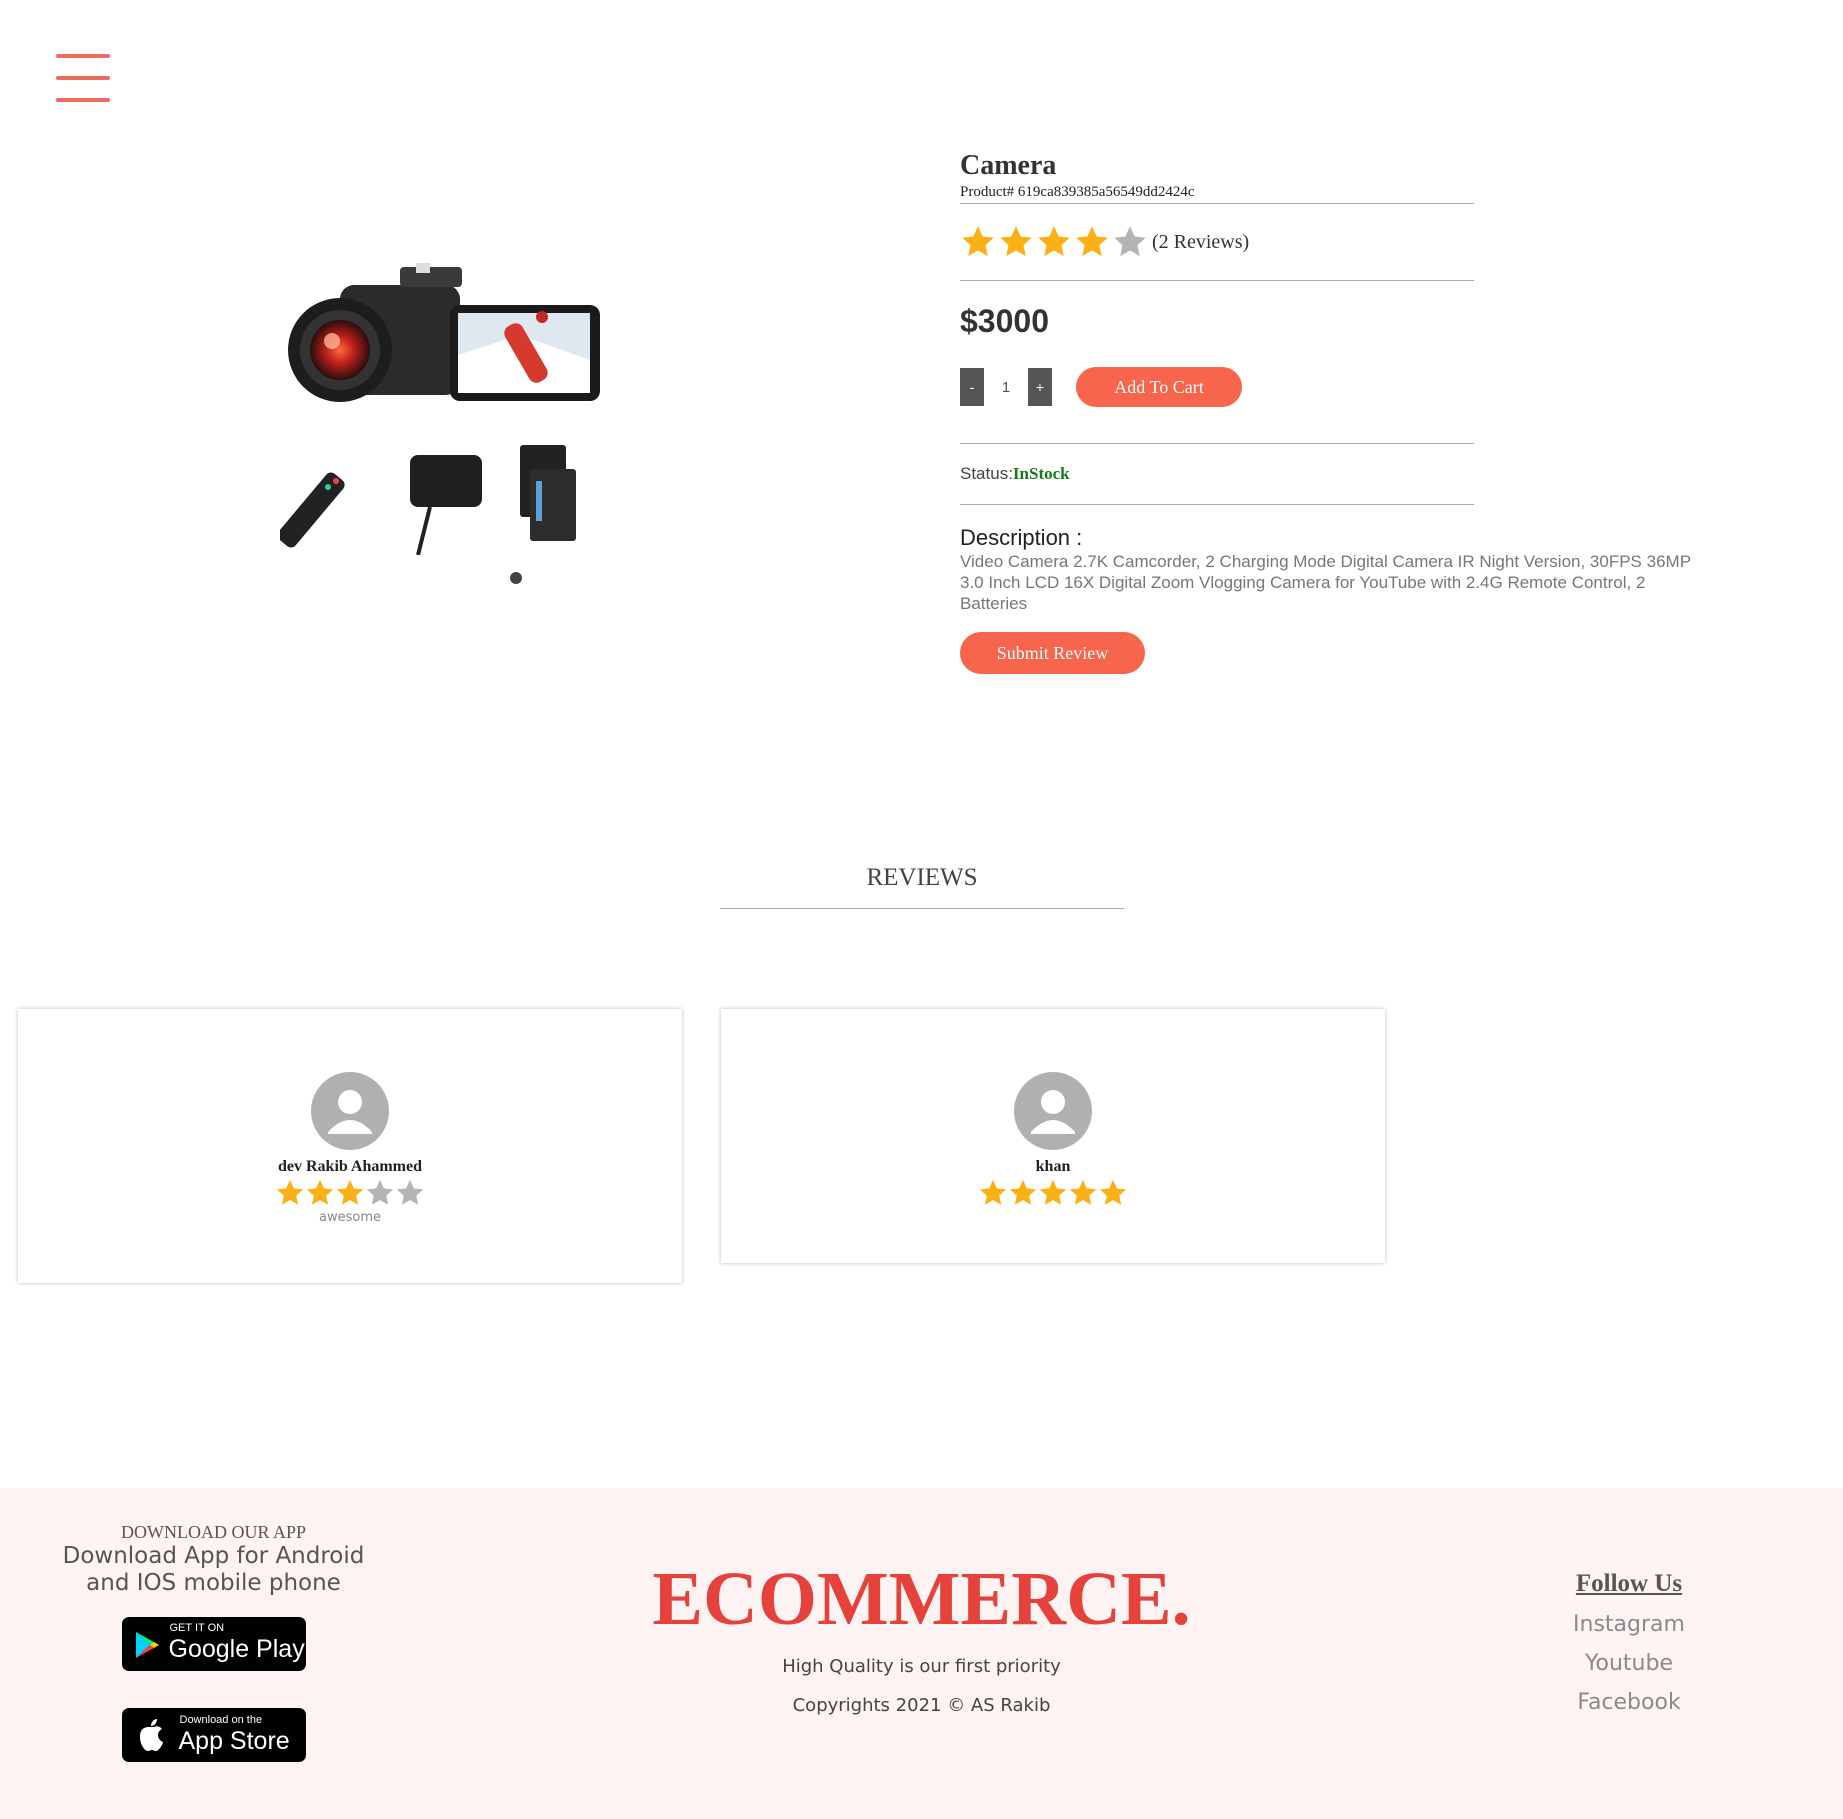 The width and height of the screenshot is (1843, 1819). I want to click on status-value: InStock, so click(1041, 473).